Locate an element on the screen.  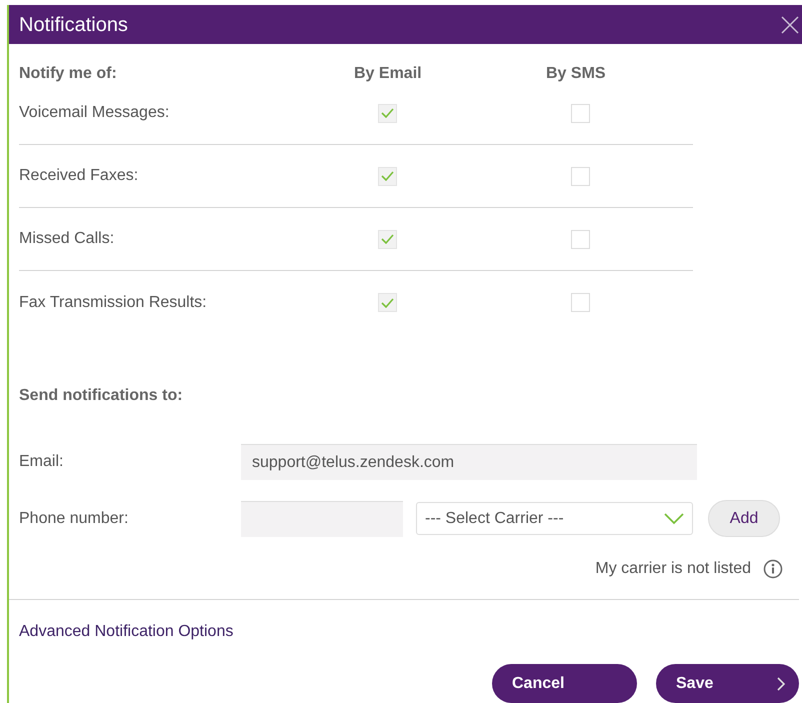
column-header: Notify me of: is located at coordinates (68, 74).